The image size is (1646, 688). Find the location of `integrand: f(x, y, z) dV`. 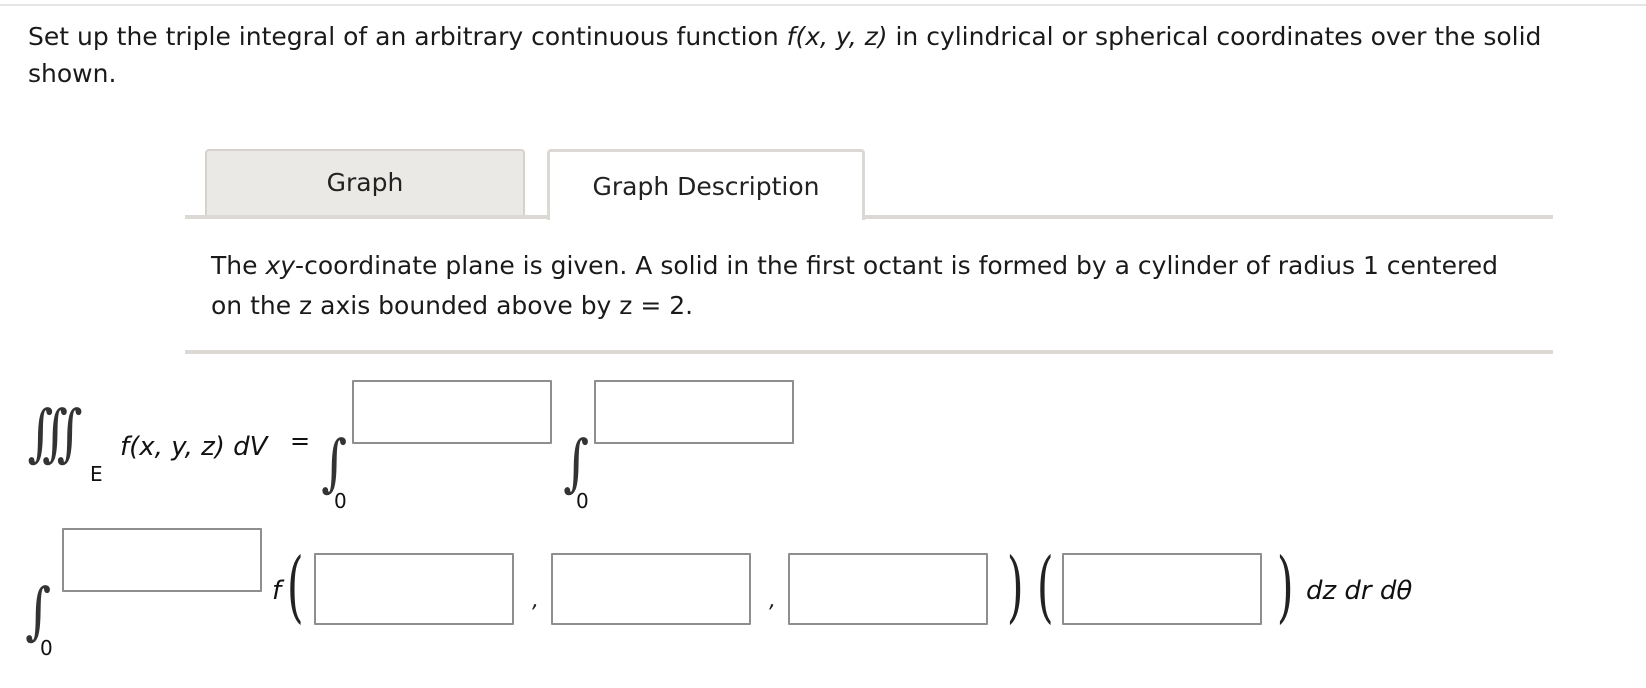

integrand: f(x, y, z) dV is located at coordinates (194, 447).